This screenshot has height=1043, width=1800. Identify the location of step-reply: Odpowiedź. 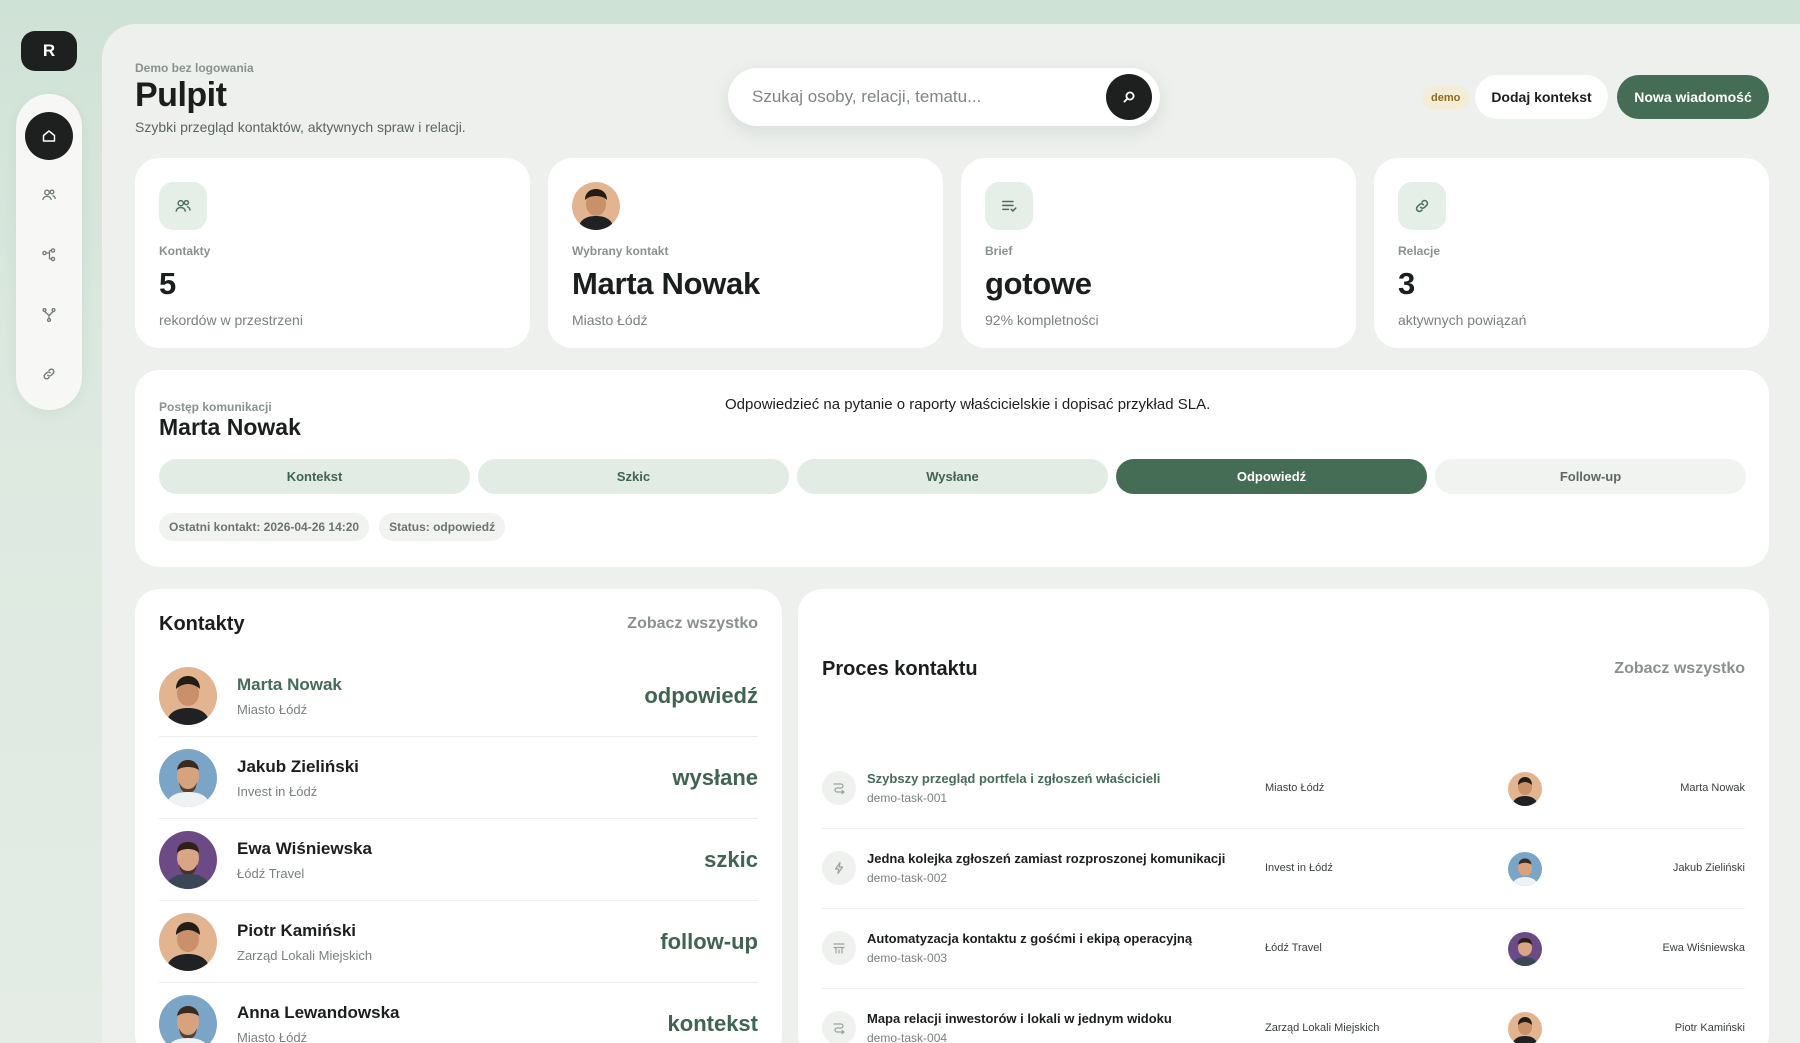
(1271, 476).